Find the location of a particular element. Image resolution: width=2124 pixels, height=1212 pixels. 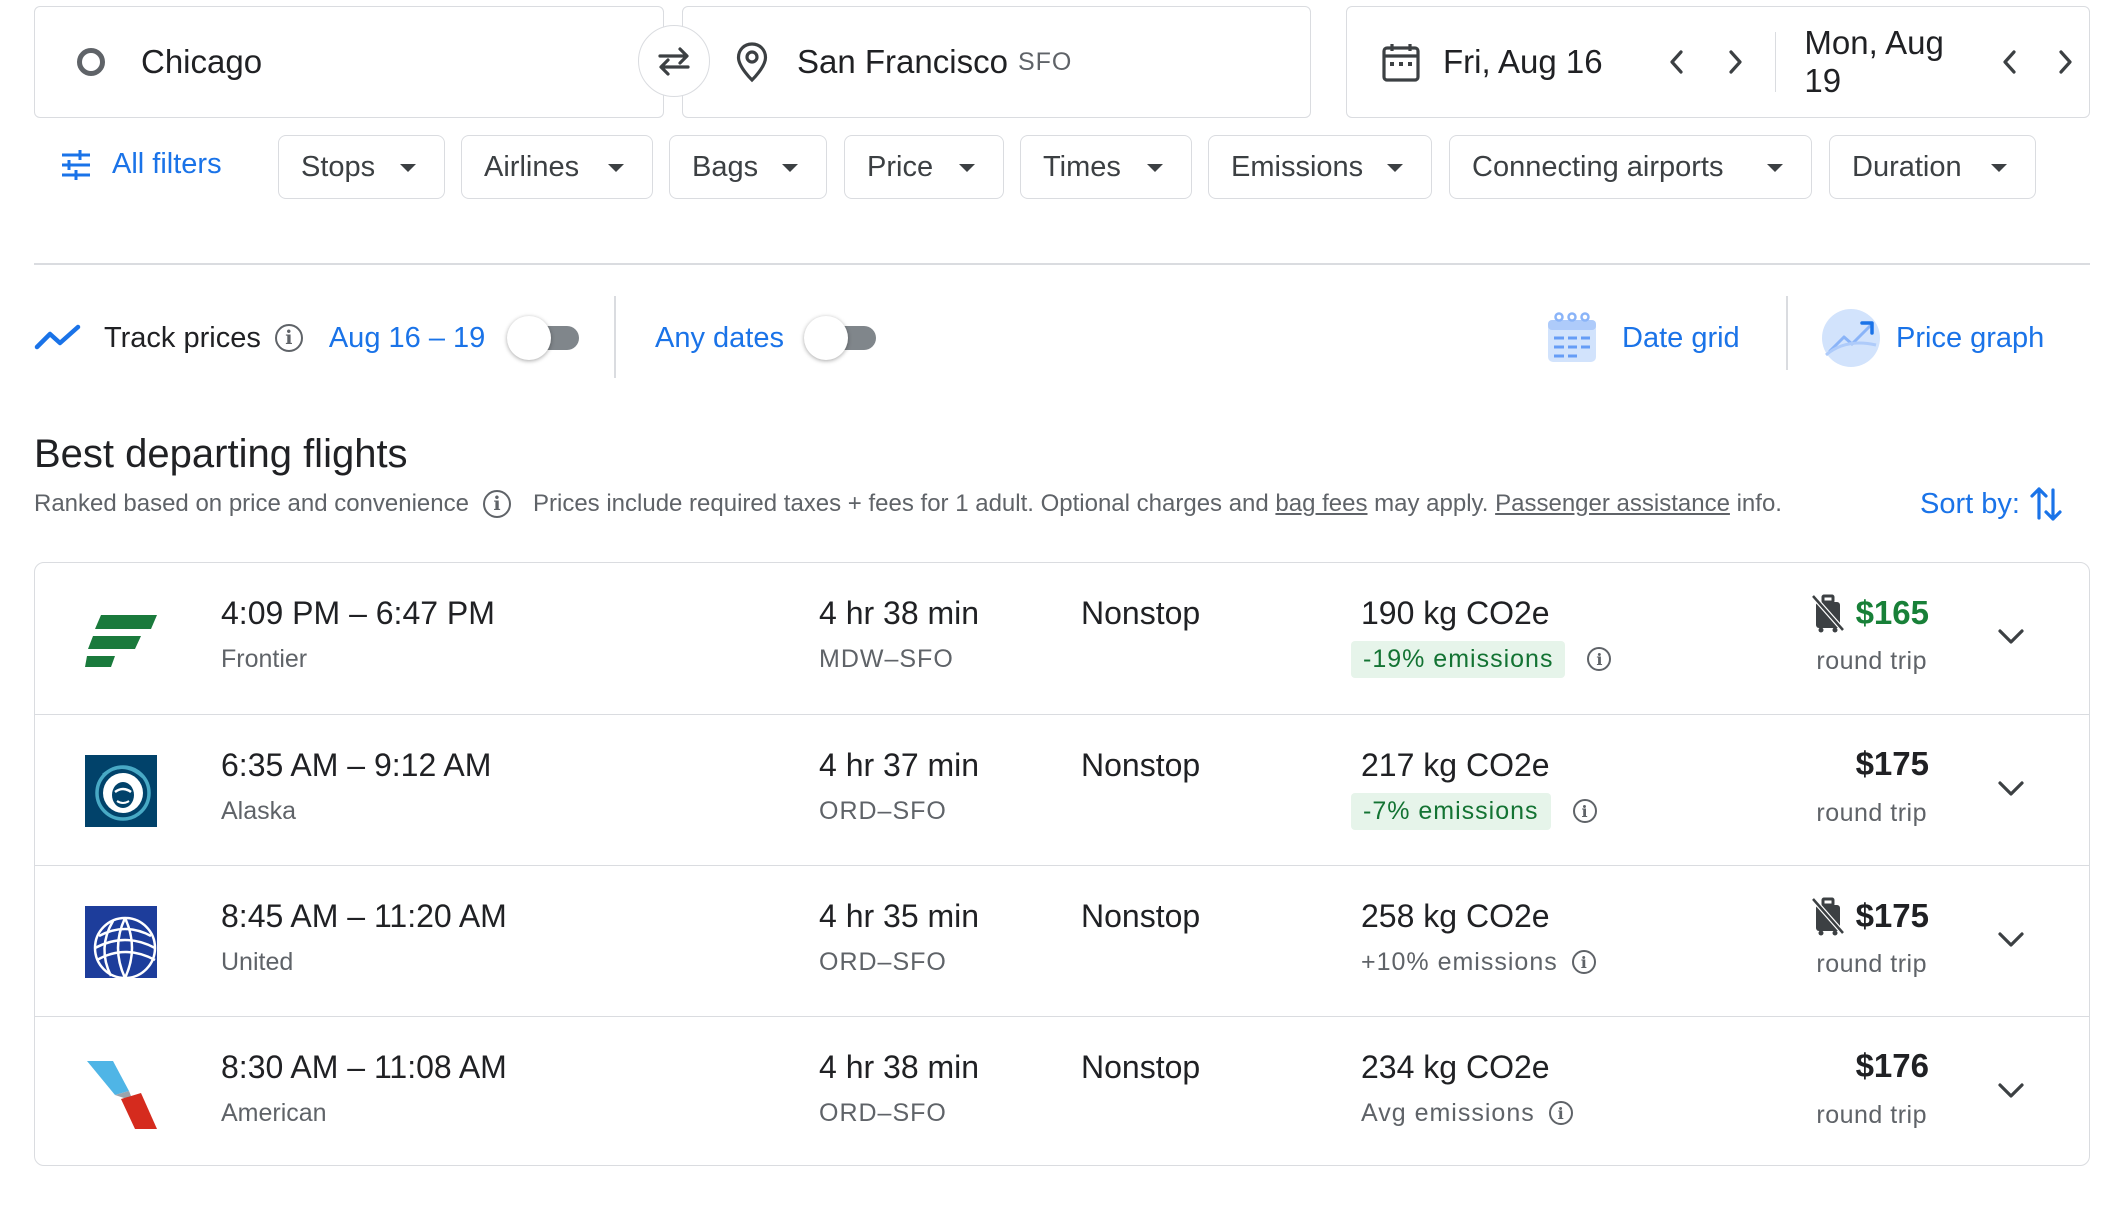

swap-button is located at coordinates (674, 61).